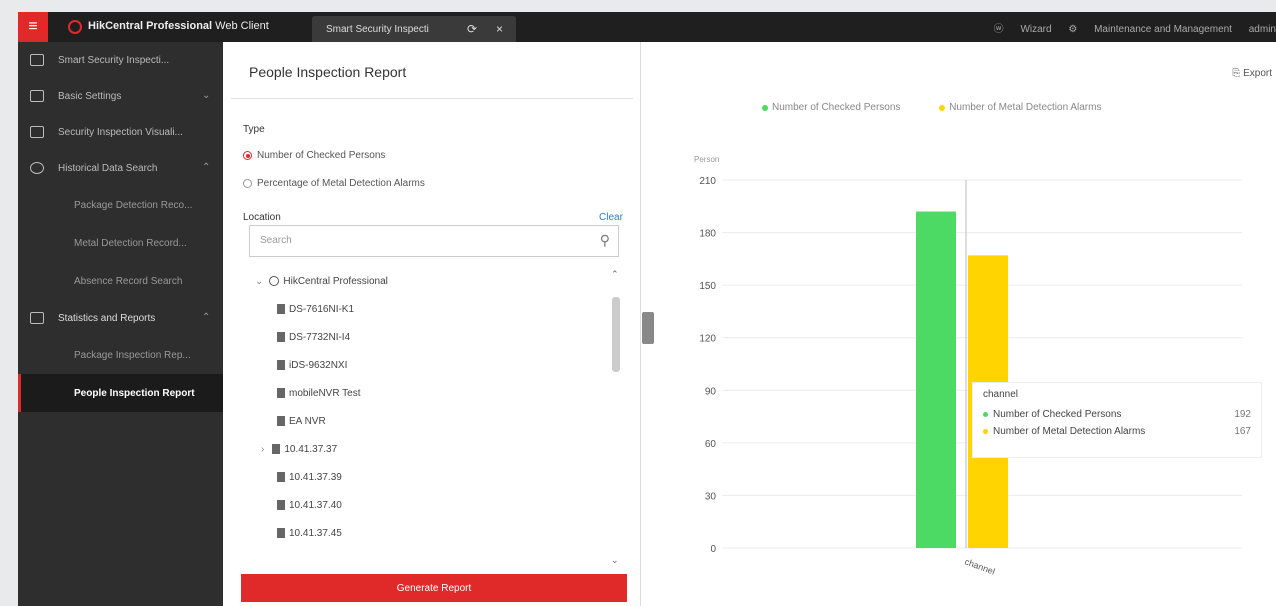  Describe the element at coordinates (328, 72) in the screenshot. I see `page-title: People Inspection Report` at that location.